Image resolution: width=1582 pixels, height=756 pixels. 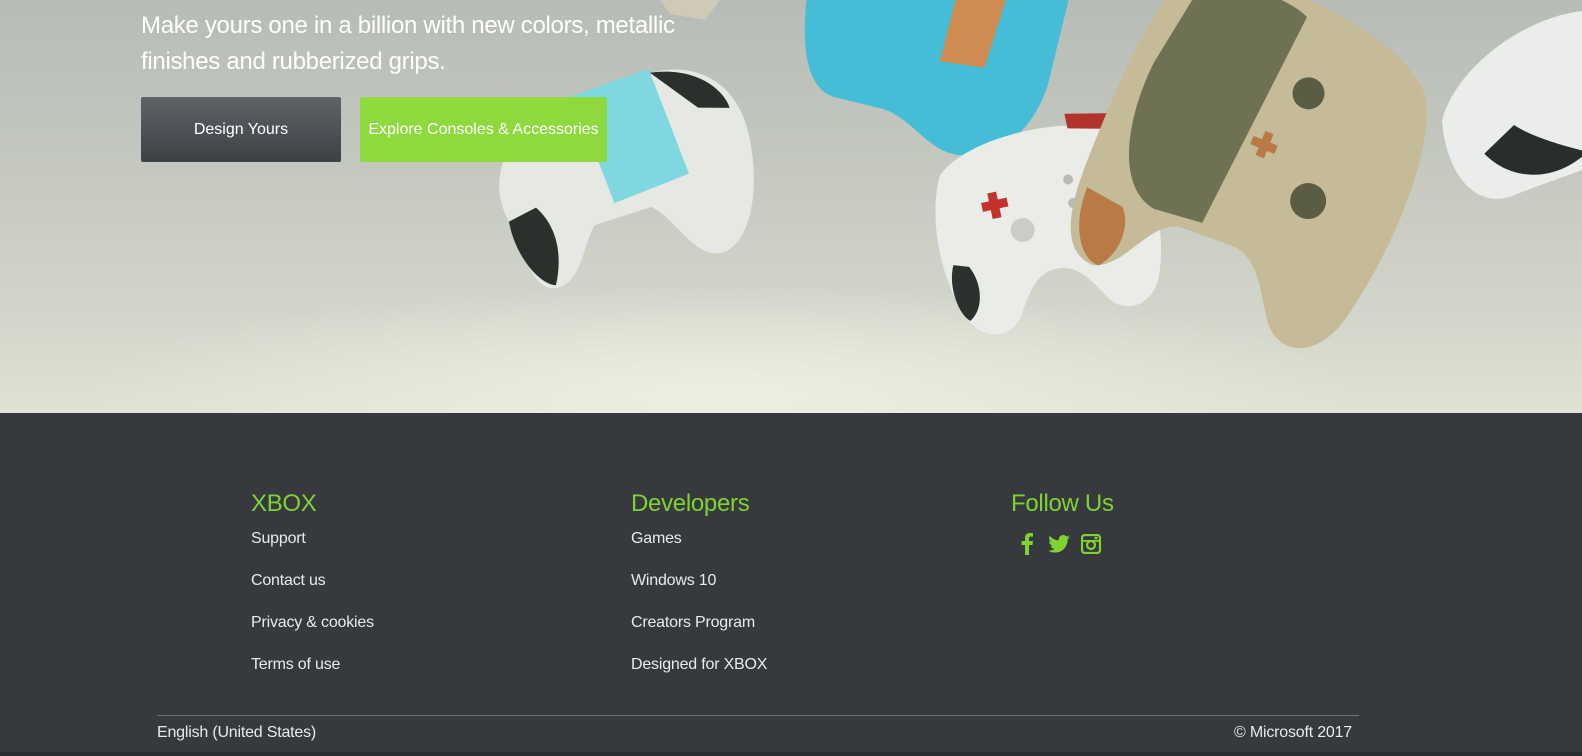 I want to click on footer-link-designed-for-xbox: Designed for XBOX, so click(x=699, y=664).